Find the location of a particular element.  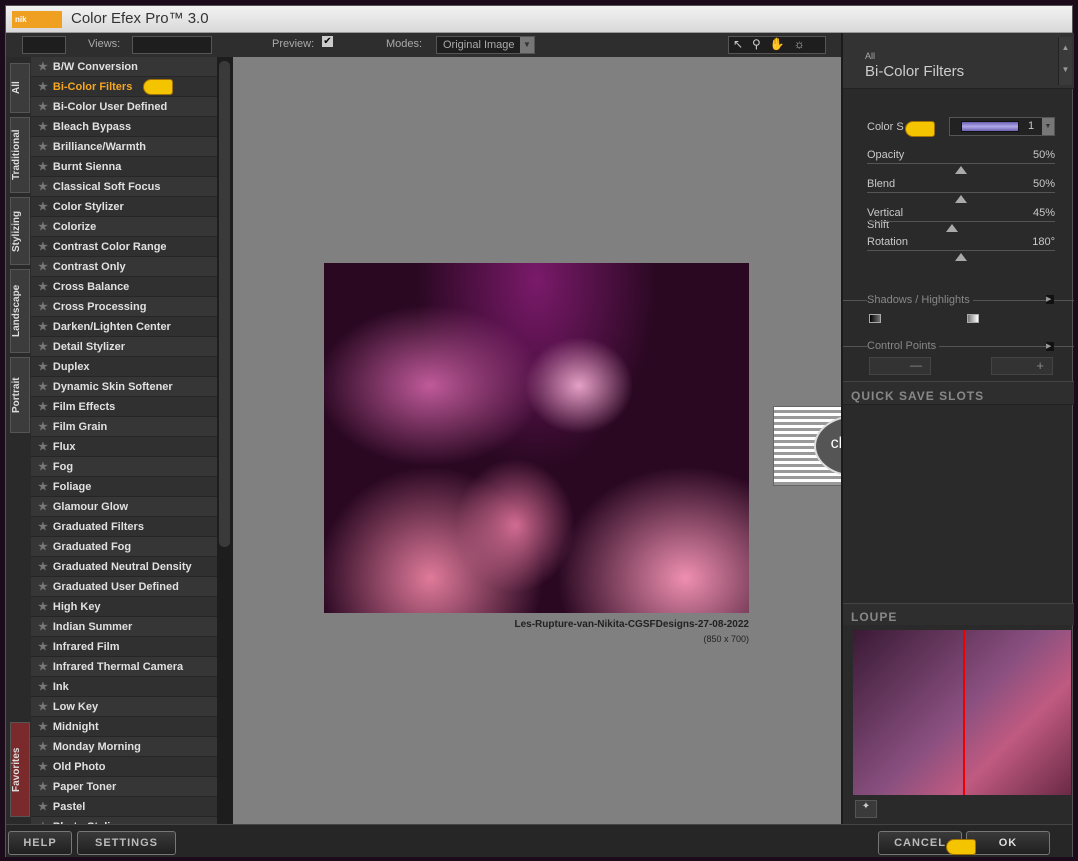

loupe-header: LOUPE is located at coordinates (958, 614).